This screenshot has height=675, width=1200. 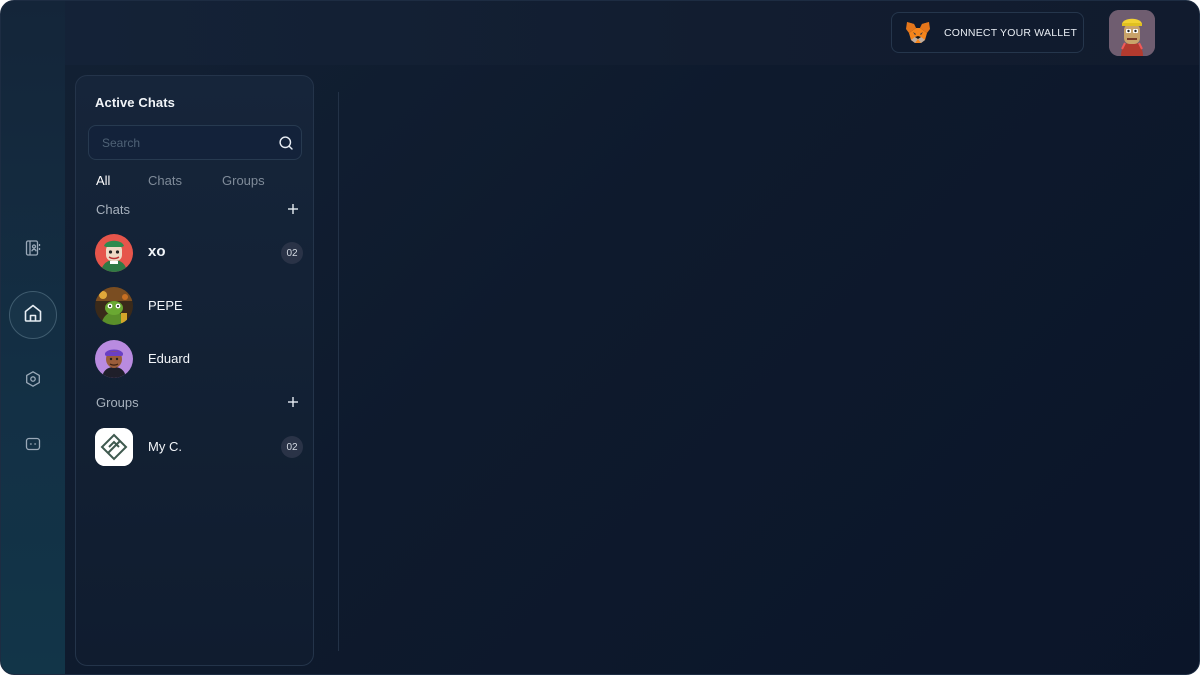 What do you see at coordinates (199, 359) in the screenshot?
I see `chat-item-eduard: Eduard` at bounding box center [199, 359].